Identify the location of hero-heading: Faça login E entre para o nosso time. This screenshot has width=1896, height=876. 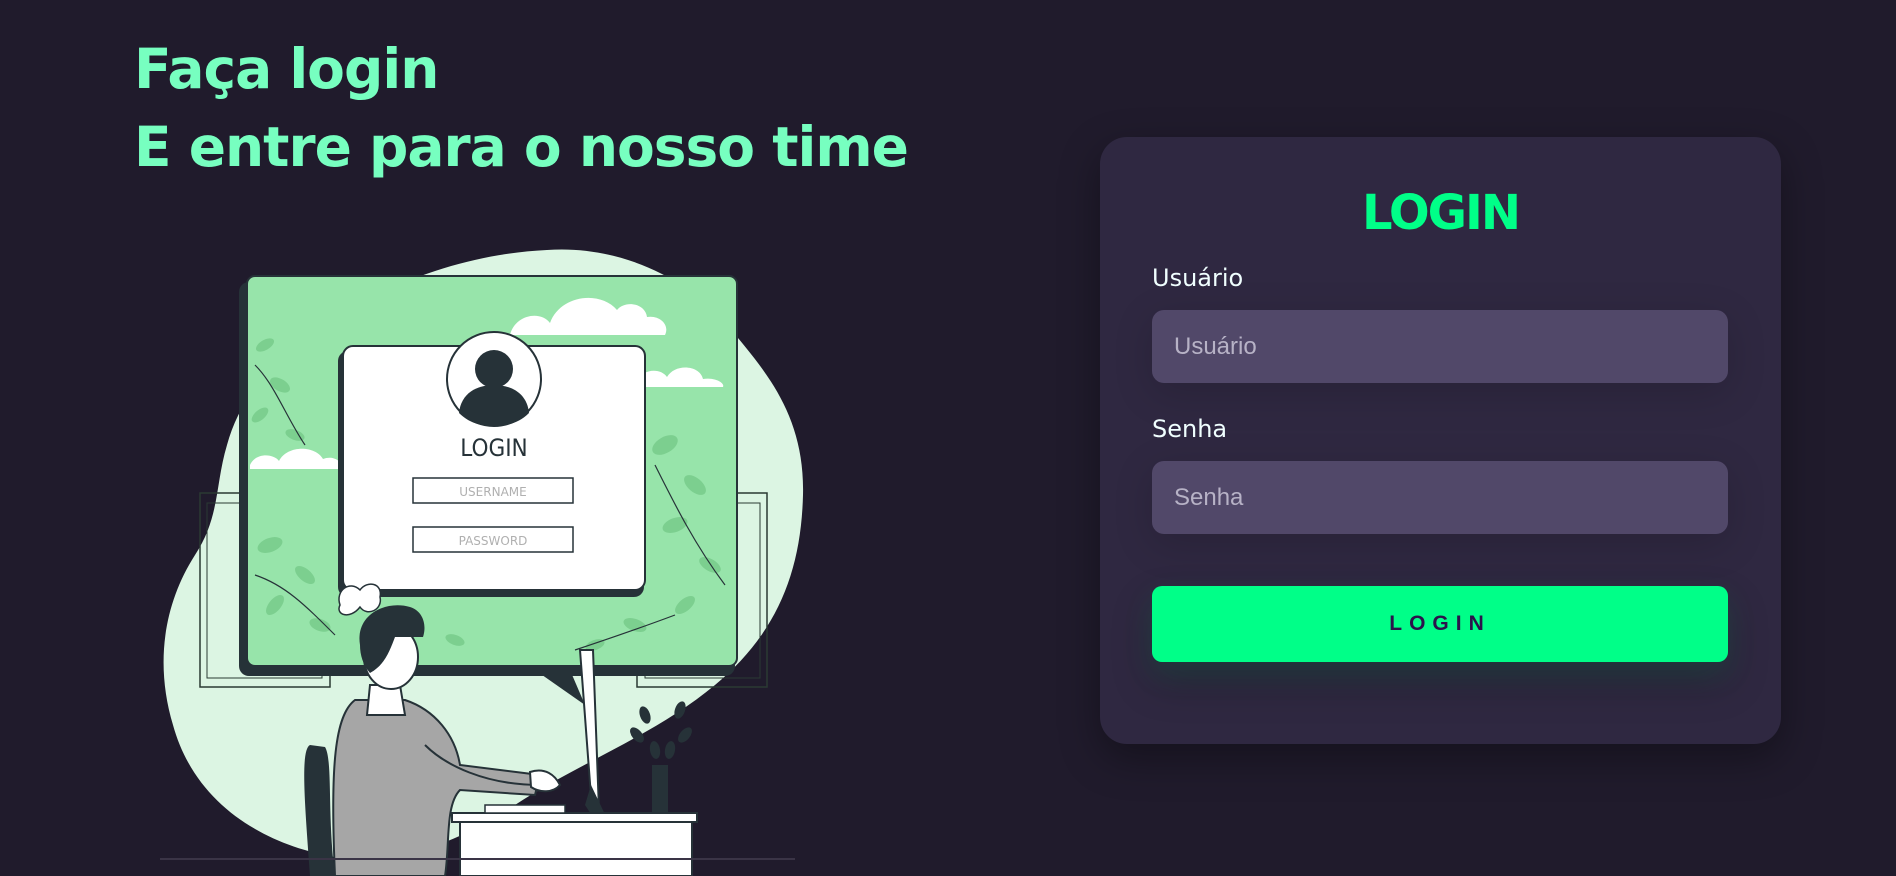
(521, 108).